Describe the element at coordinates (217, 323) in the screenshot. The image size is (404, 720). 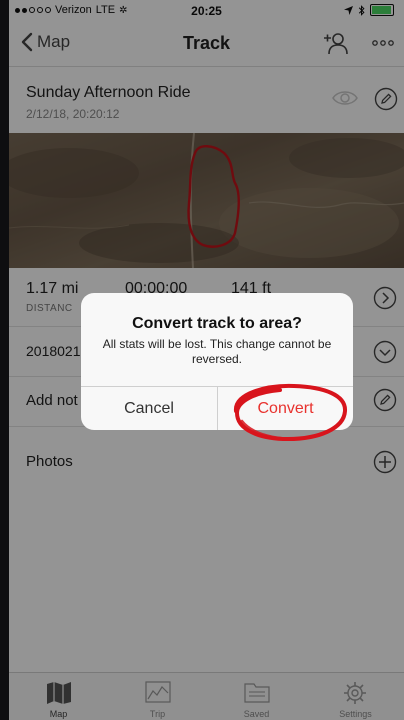
I see `alert-title: Convert track to area?` at that location.